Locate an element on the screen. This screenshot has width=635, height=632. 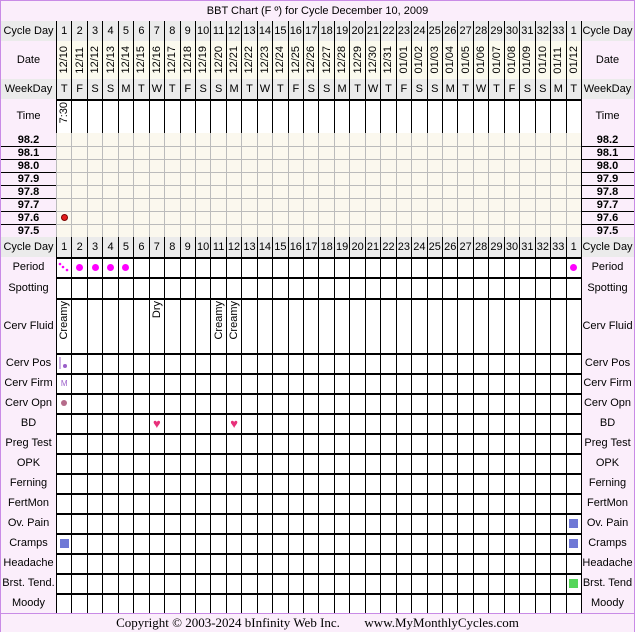
cerv-fluid-cell: Creamy is located at coordinates (63, 325).